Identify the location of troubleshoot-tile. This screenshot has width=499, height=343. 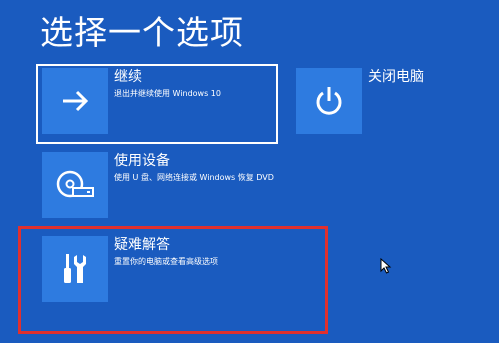
(75, 269).